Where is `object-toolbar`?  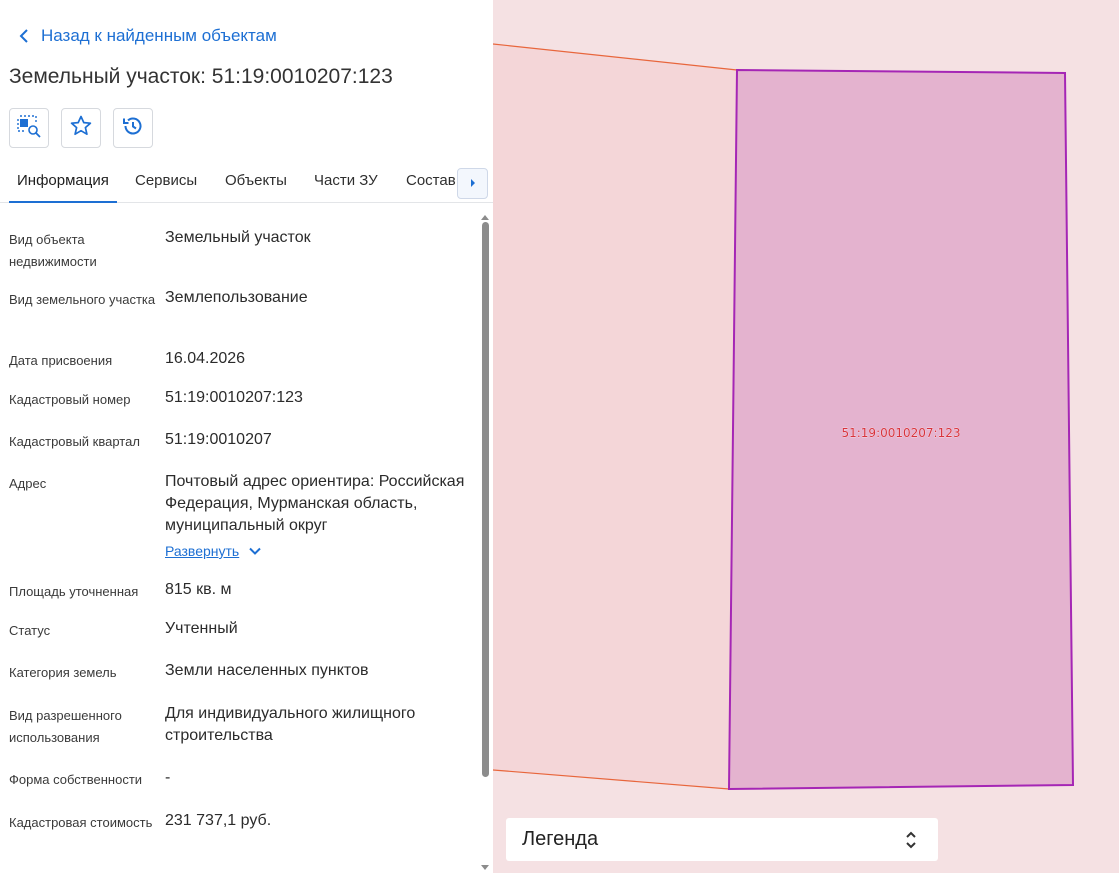 object-toolbar is located at coordinates (81, 128).